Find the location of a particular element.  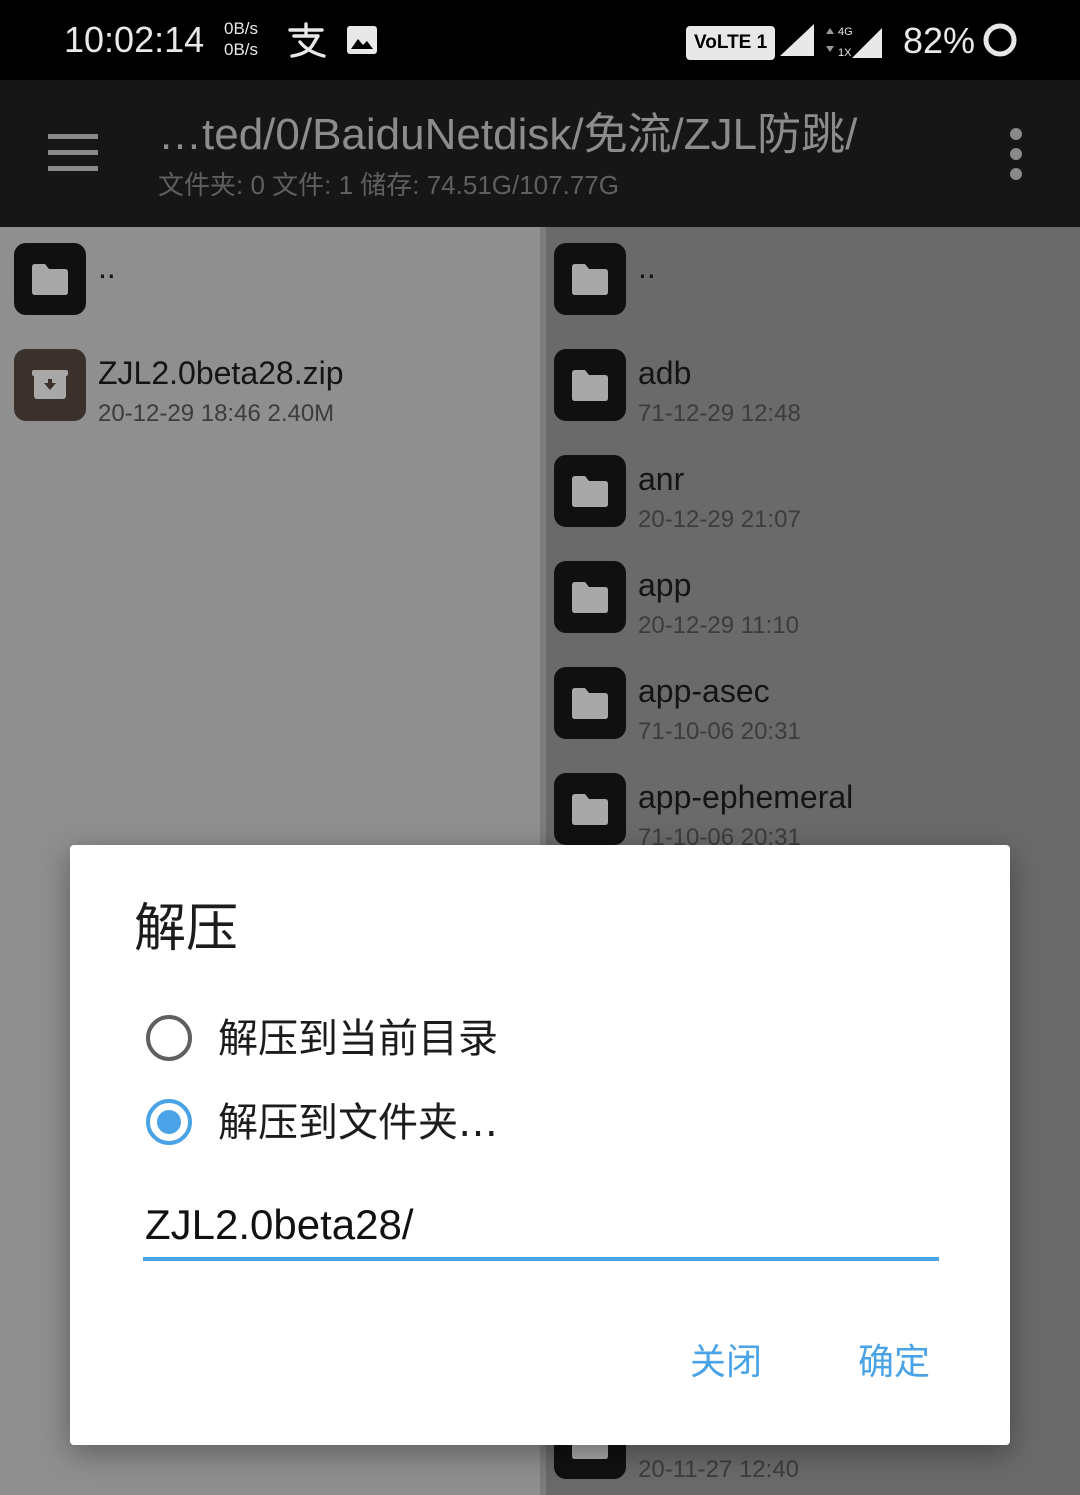

file-meta: 20-12-29 21:07 is located at coordinates (719, 519).